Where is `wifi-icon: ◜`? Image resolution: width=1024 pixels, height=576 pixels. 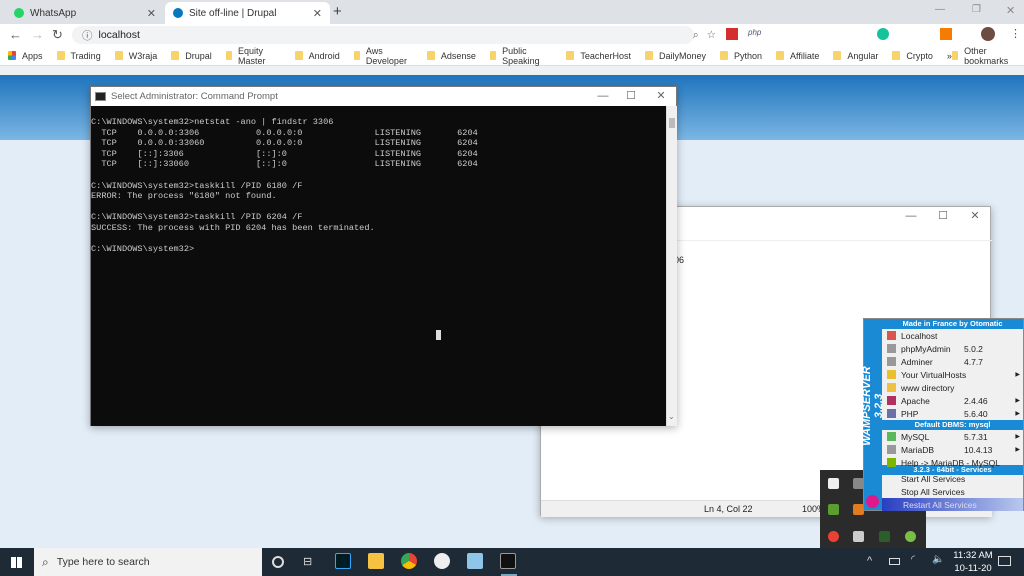 wifi-icon: ◜ is located at coordinates (913, 559).